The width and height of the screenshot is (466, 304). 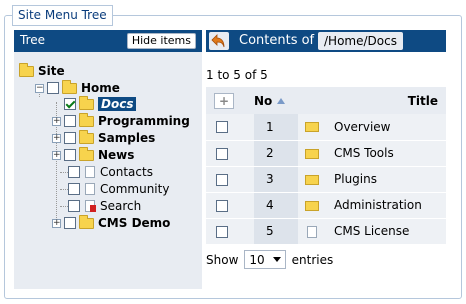 I want to click on samples-checkbox, so click(x=70, y=138).